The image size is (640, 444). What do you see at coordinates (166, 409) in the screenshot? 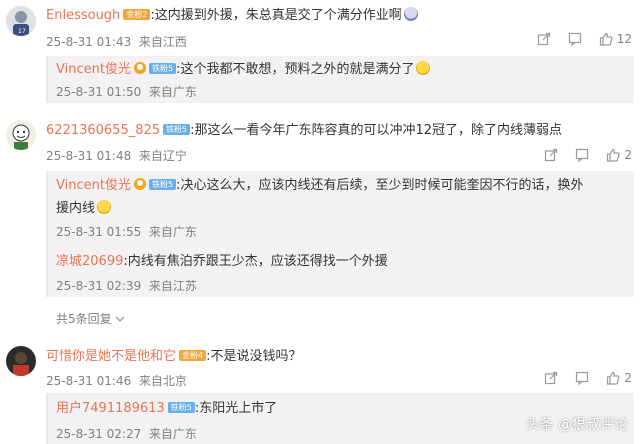
I see `reply-body: 用户7491189613 铁粉5:东阳光上市了` at bounding box center [166, 409].